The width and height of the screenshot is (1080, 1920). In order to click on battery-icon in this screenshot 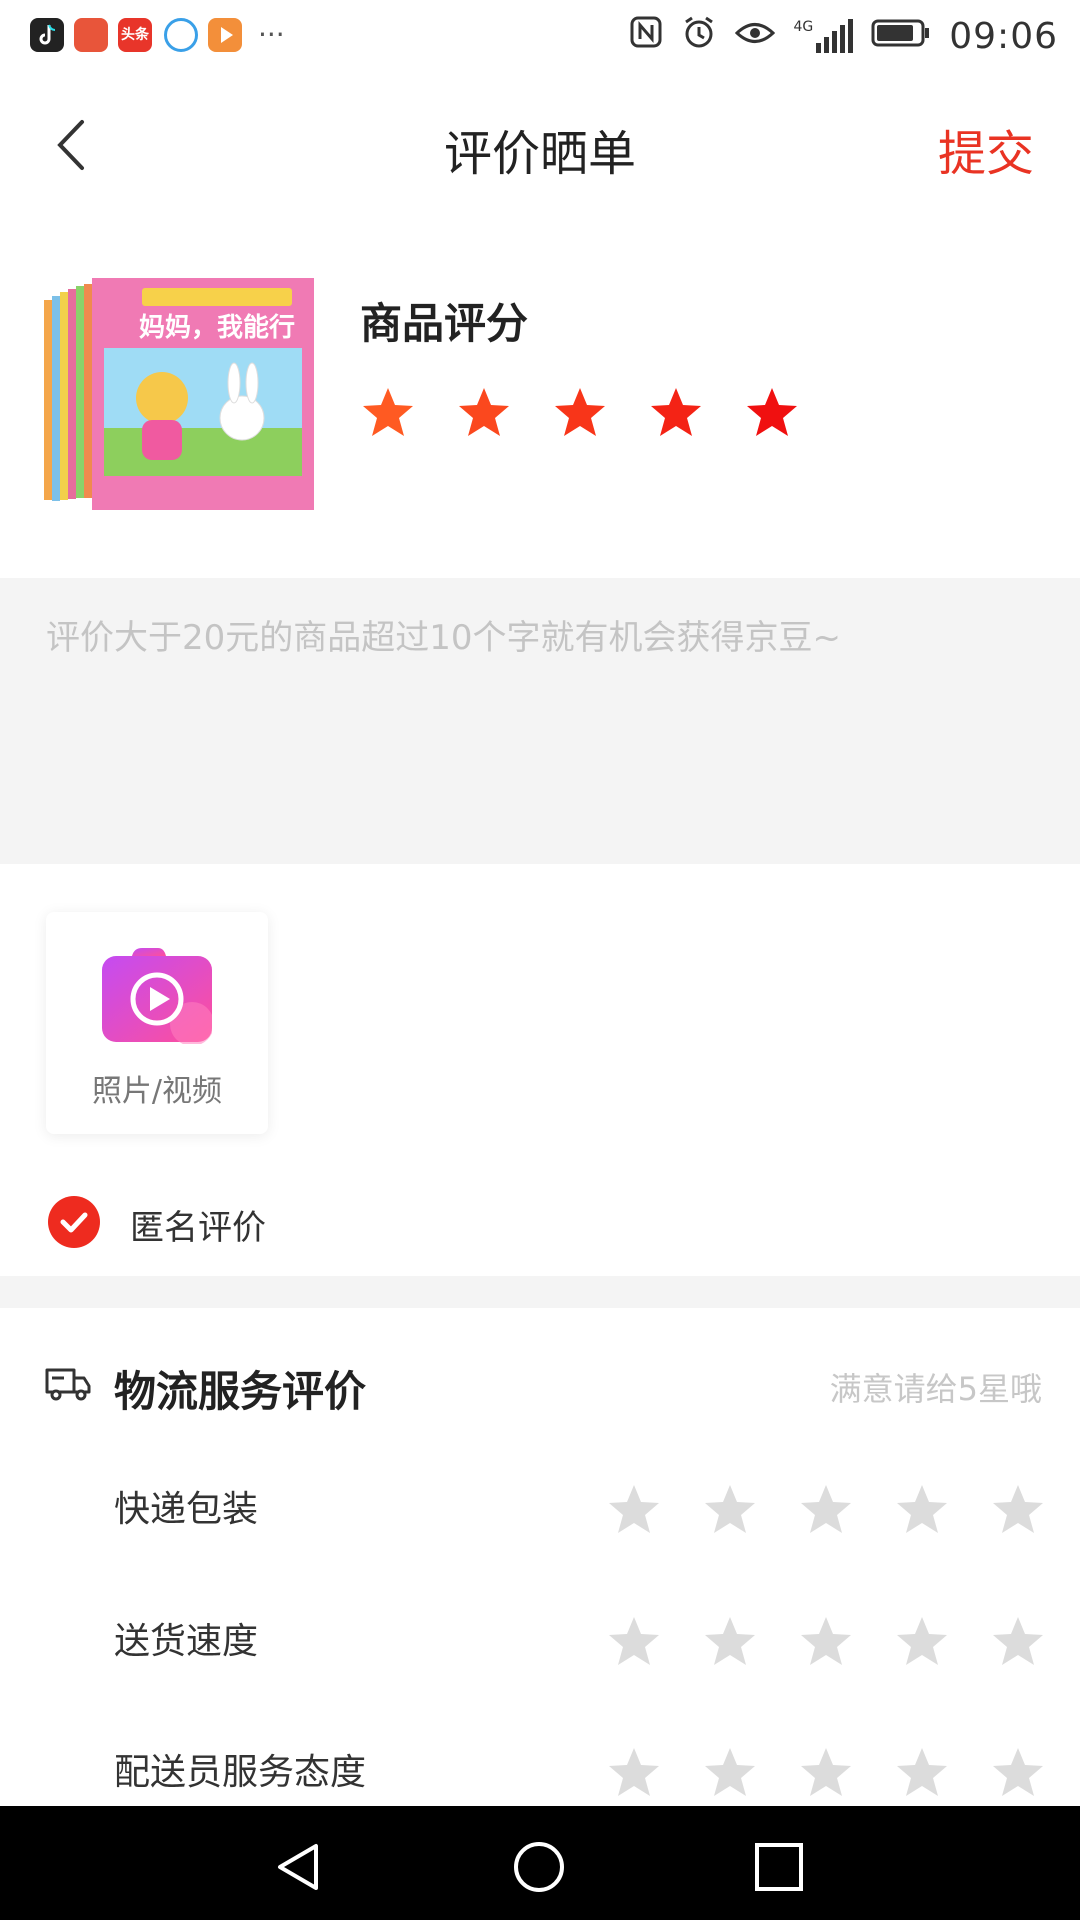, I will do `click(901, 36)`.